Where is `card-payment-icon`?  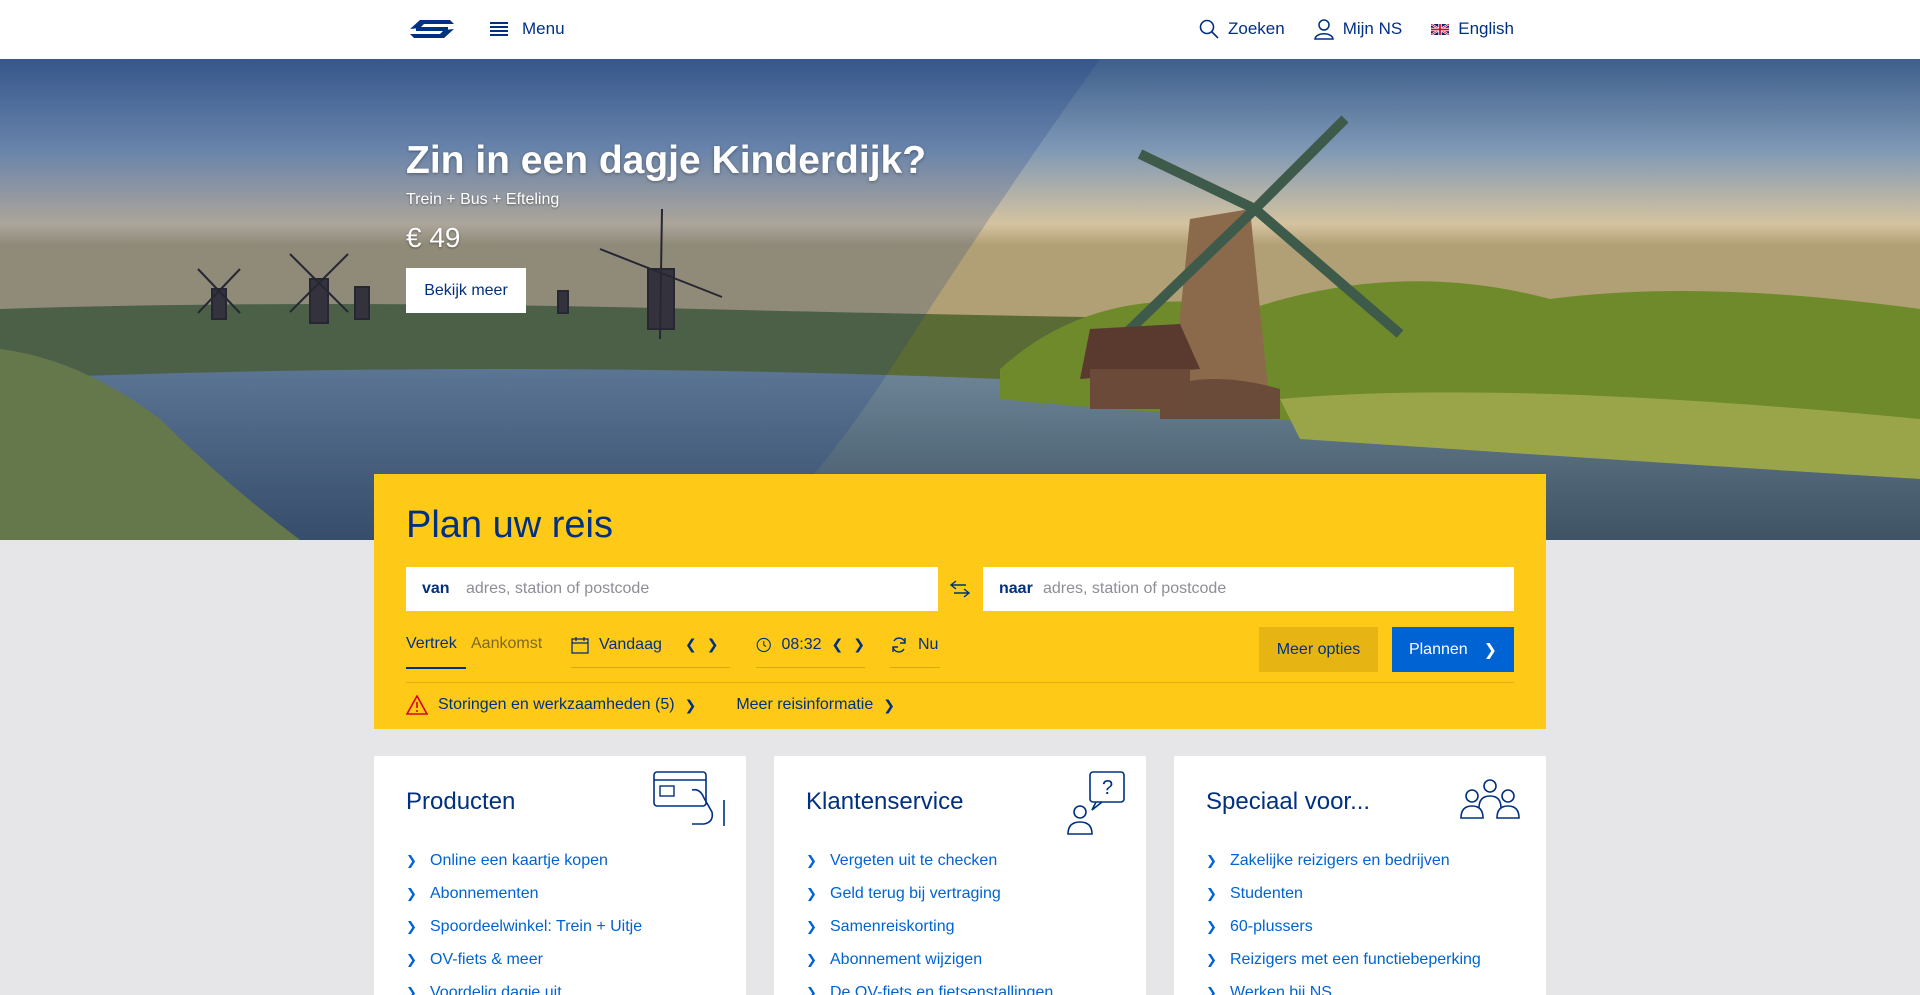
card-payment-icon is located at coordinates (689, 798).